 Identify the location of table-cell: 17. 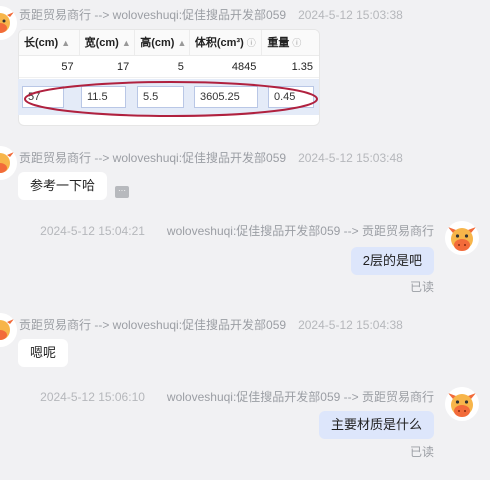
(123, 67).